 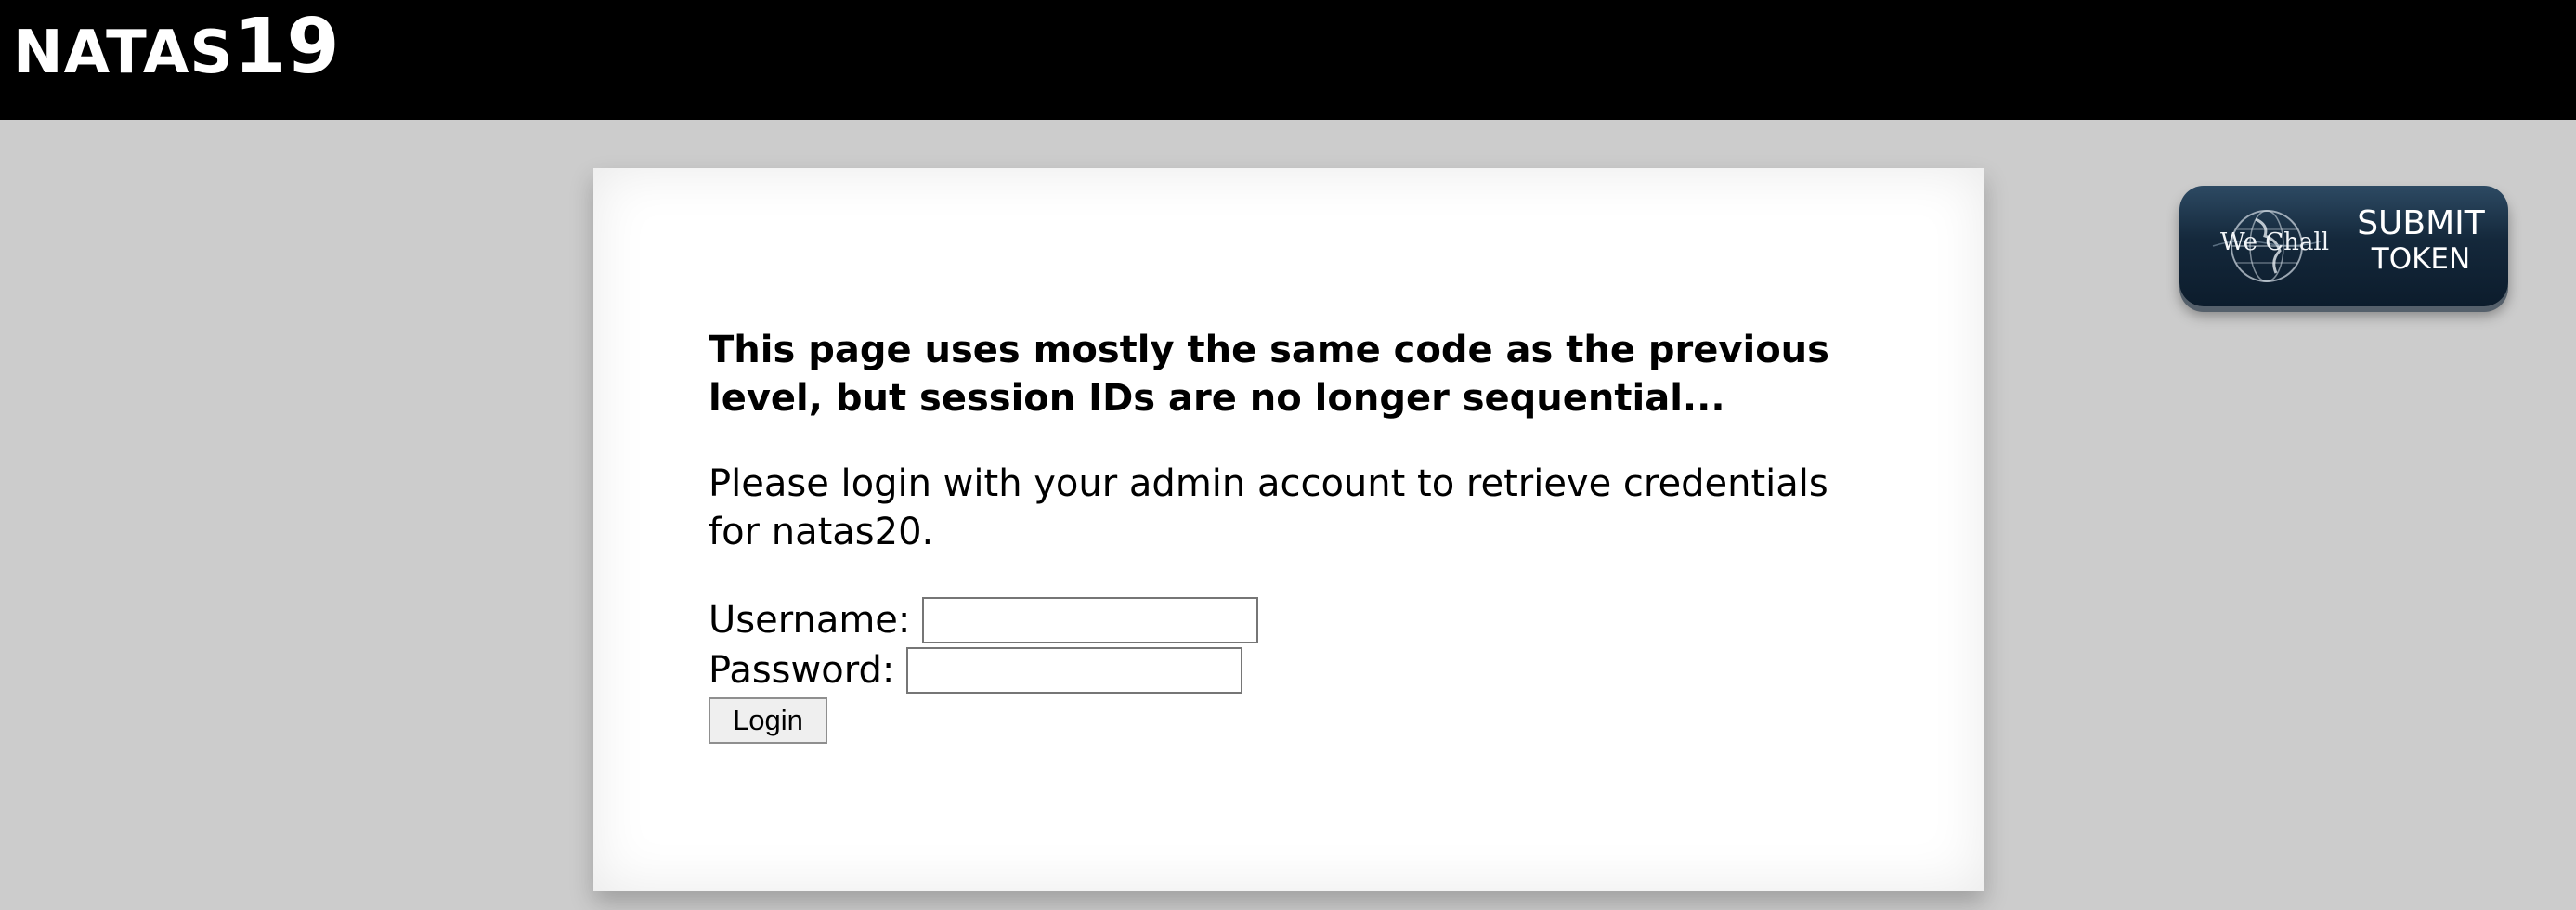 What do you see at coordinates (1288, 60) in the screenshot?
I see `header-bar: NATAS19` at bounding box center [1288, 60].